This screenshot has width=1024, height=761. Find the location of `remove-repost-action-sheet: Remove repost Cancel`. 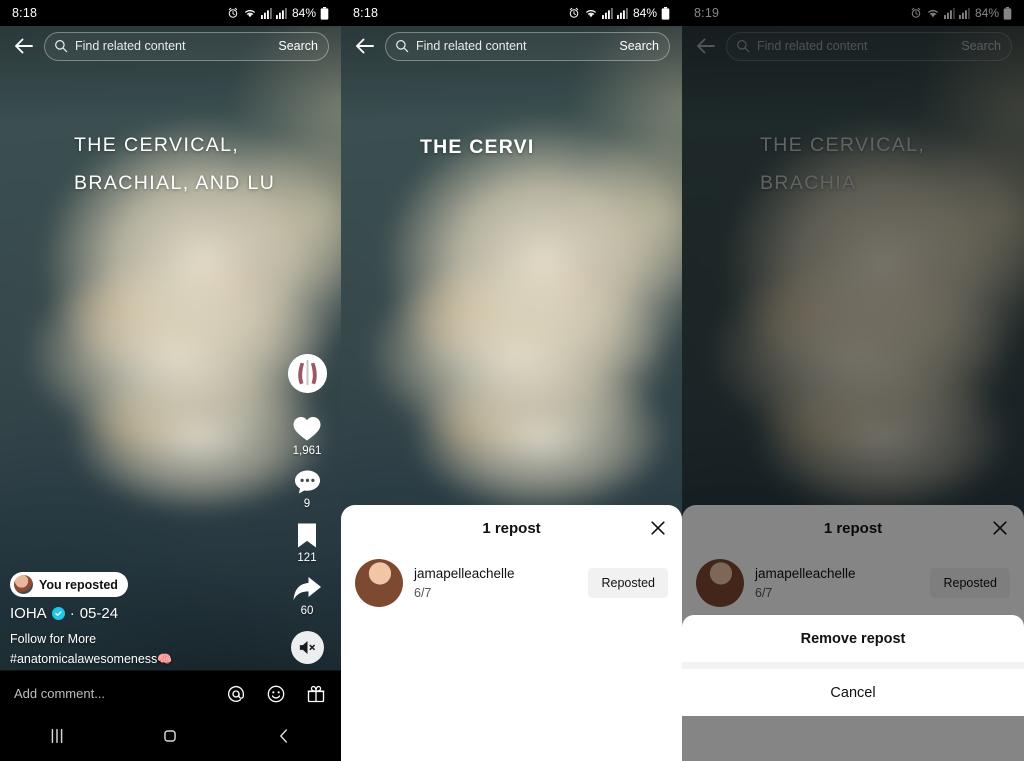

remove-repost-action-sheet: Remove repost Cancel is located at coordinates (853, 665).